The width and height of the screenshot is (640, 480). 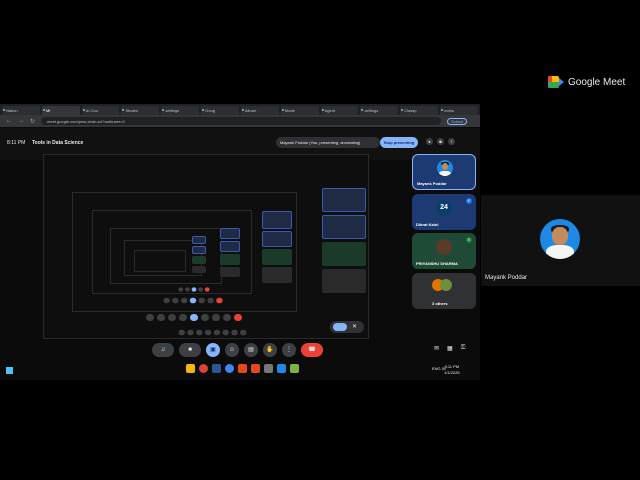 What do you see at coordinates (190, 350) in the screenshot?
I see `camera-button: ■` at bounding box center [190, 350].